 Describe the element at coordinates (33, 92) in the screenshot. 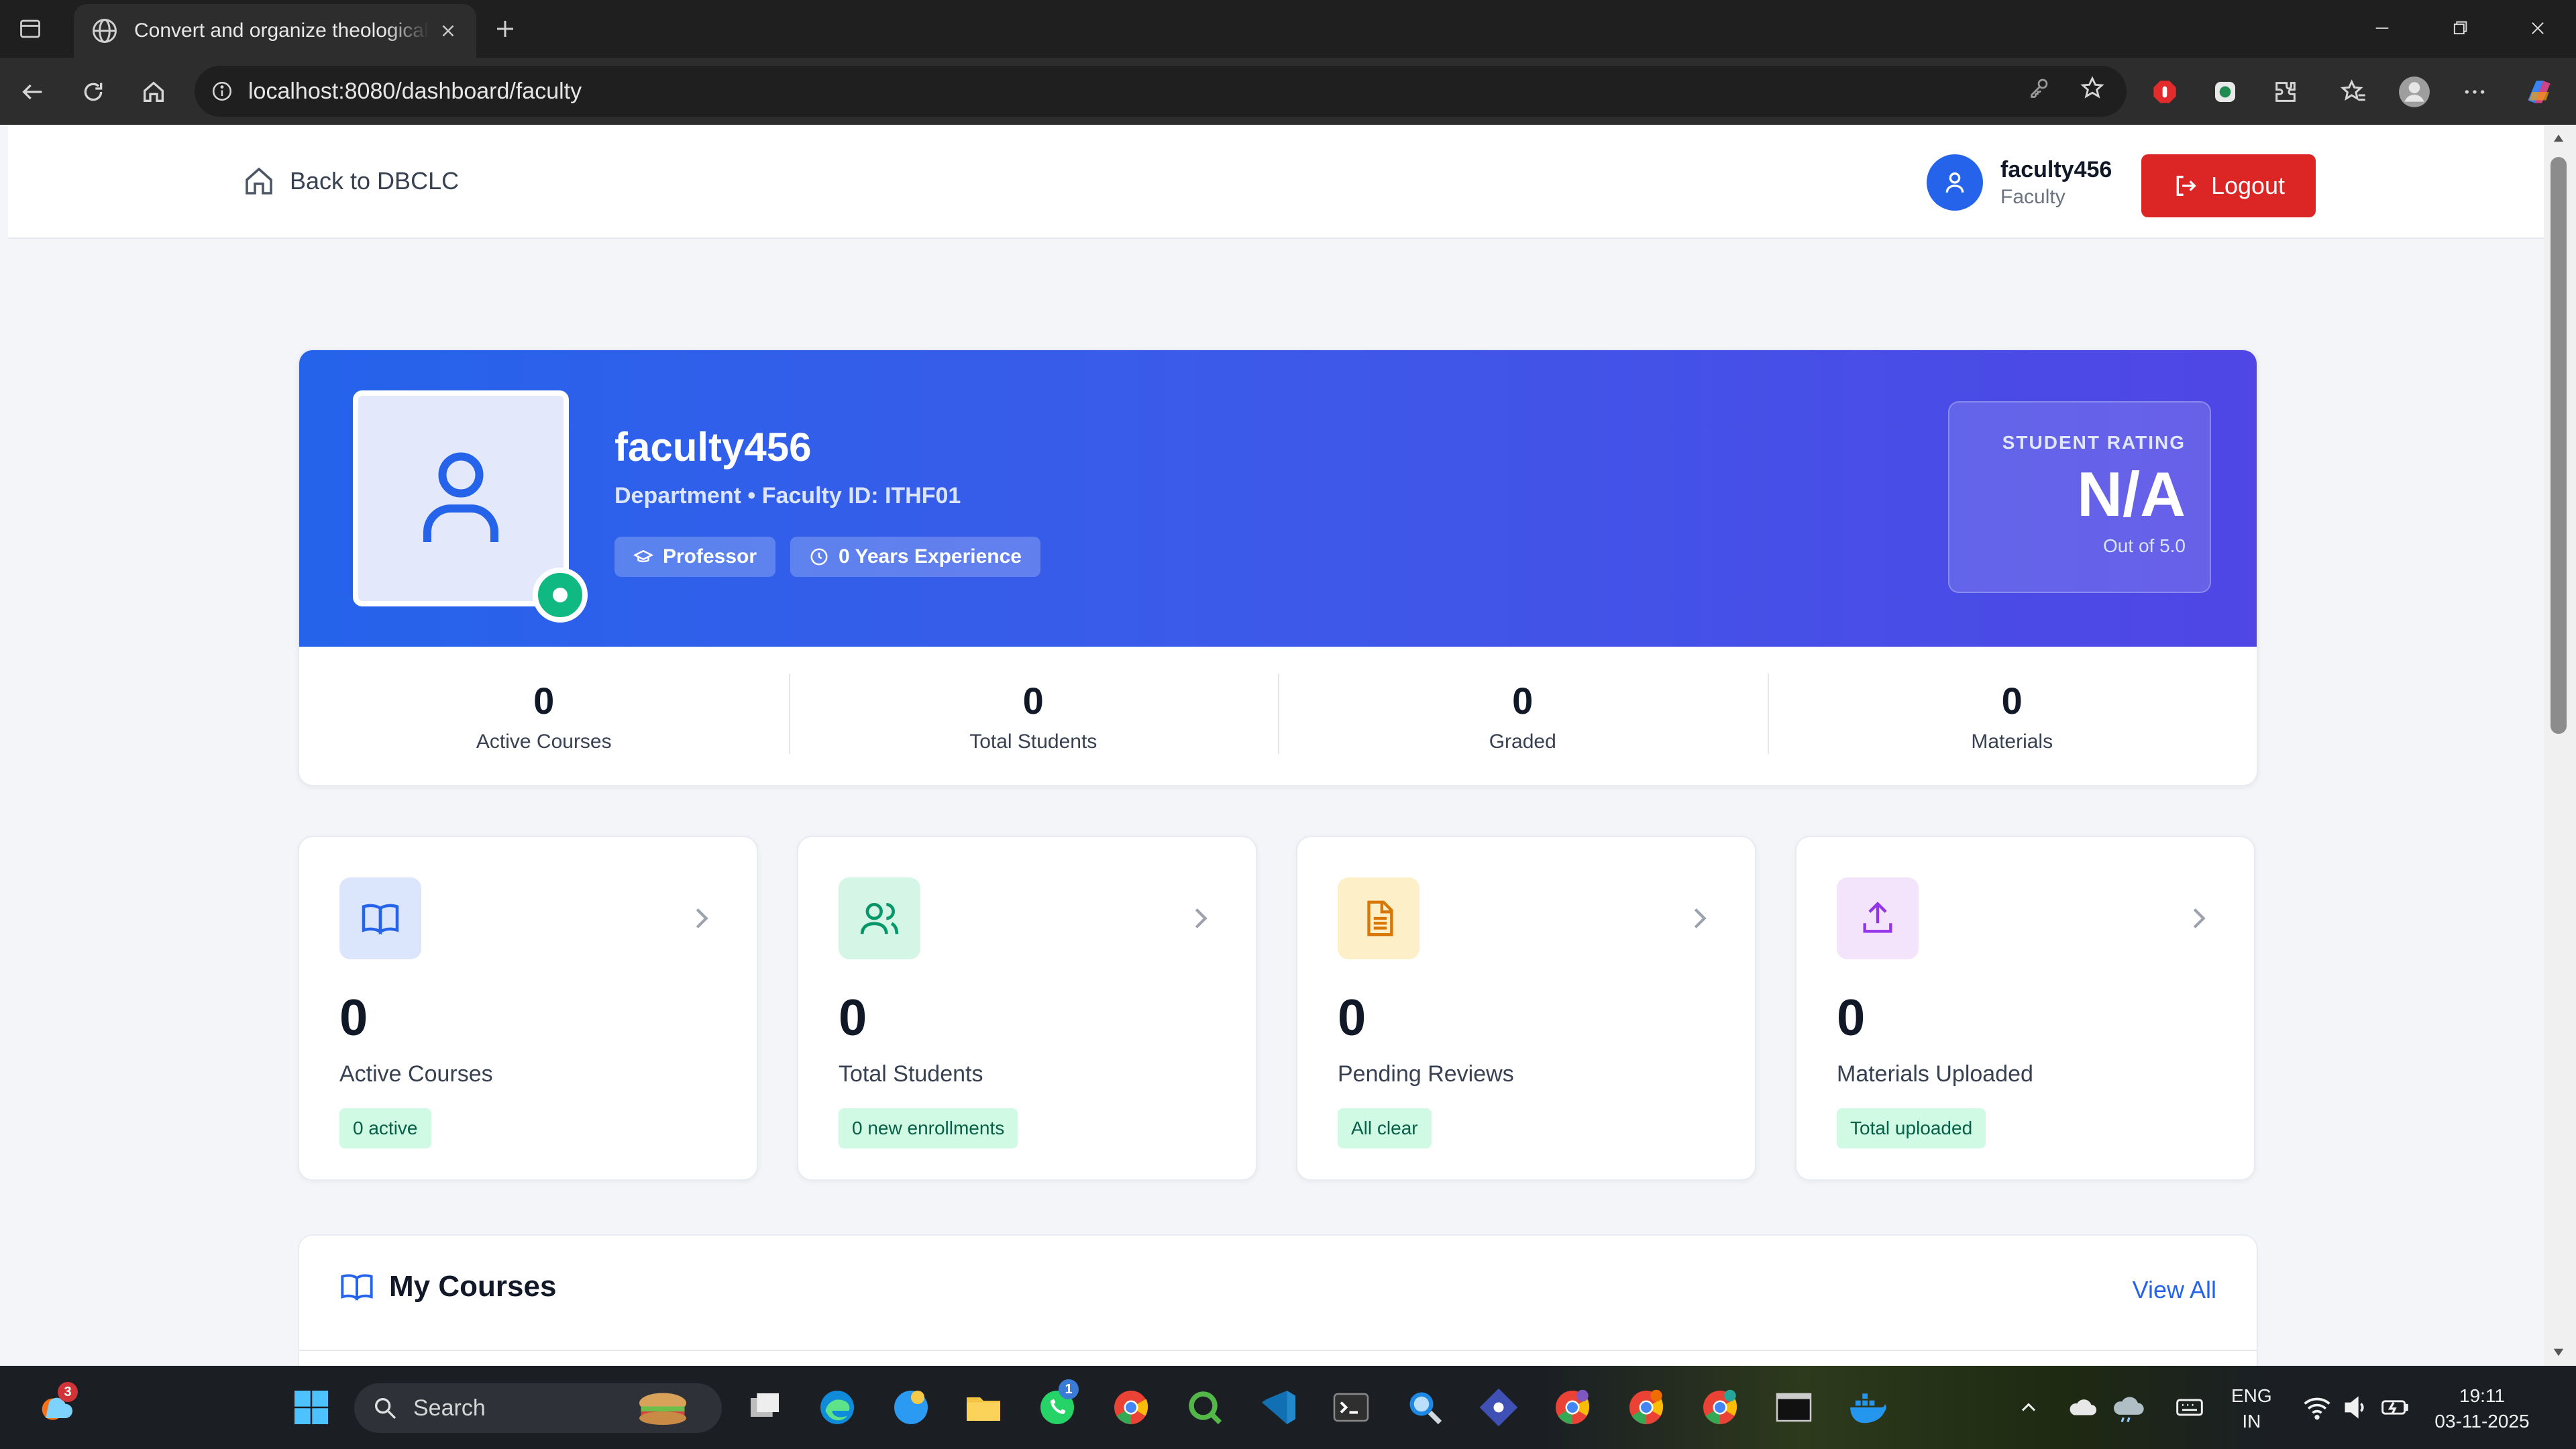

I see `back-arrow-icon` at that location.